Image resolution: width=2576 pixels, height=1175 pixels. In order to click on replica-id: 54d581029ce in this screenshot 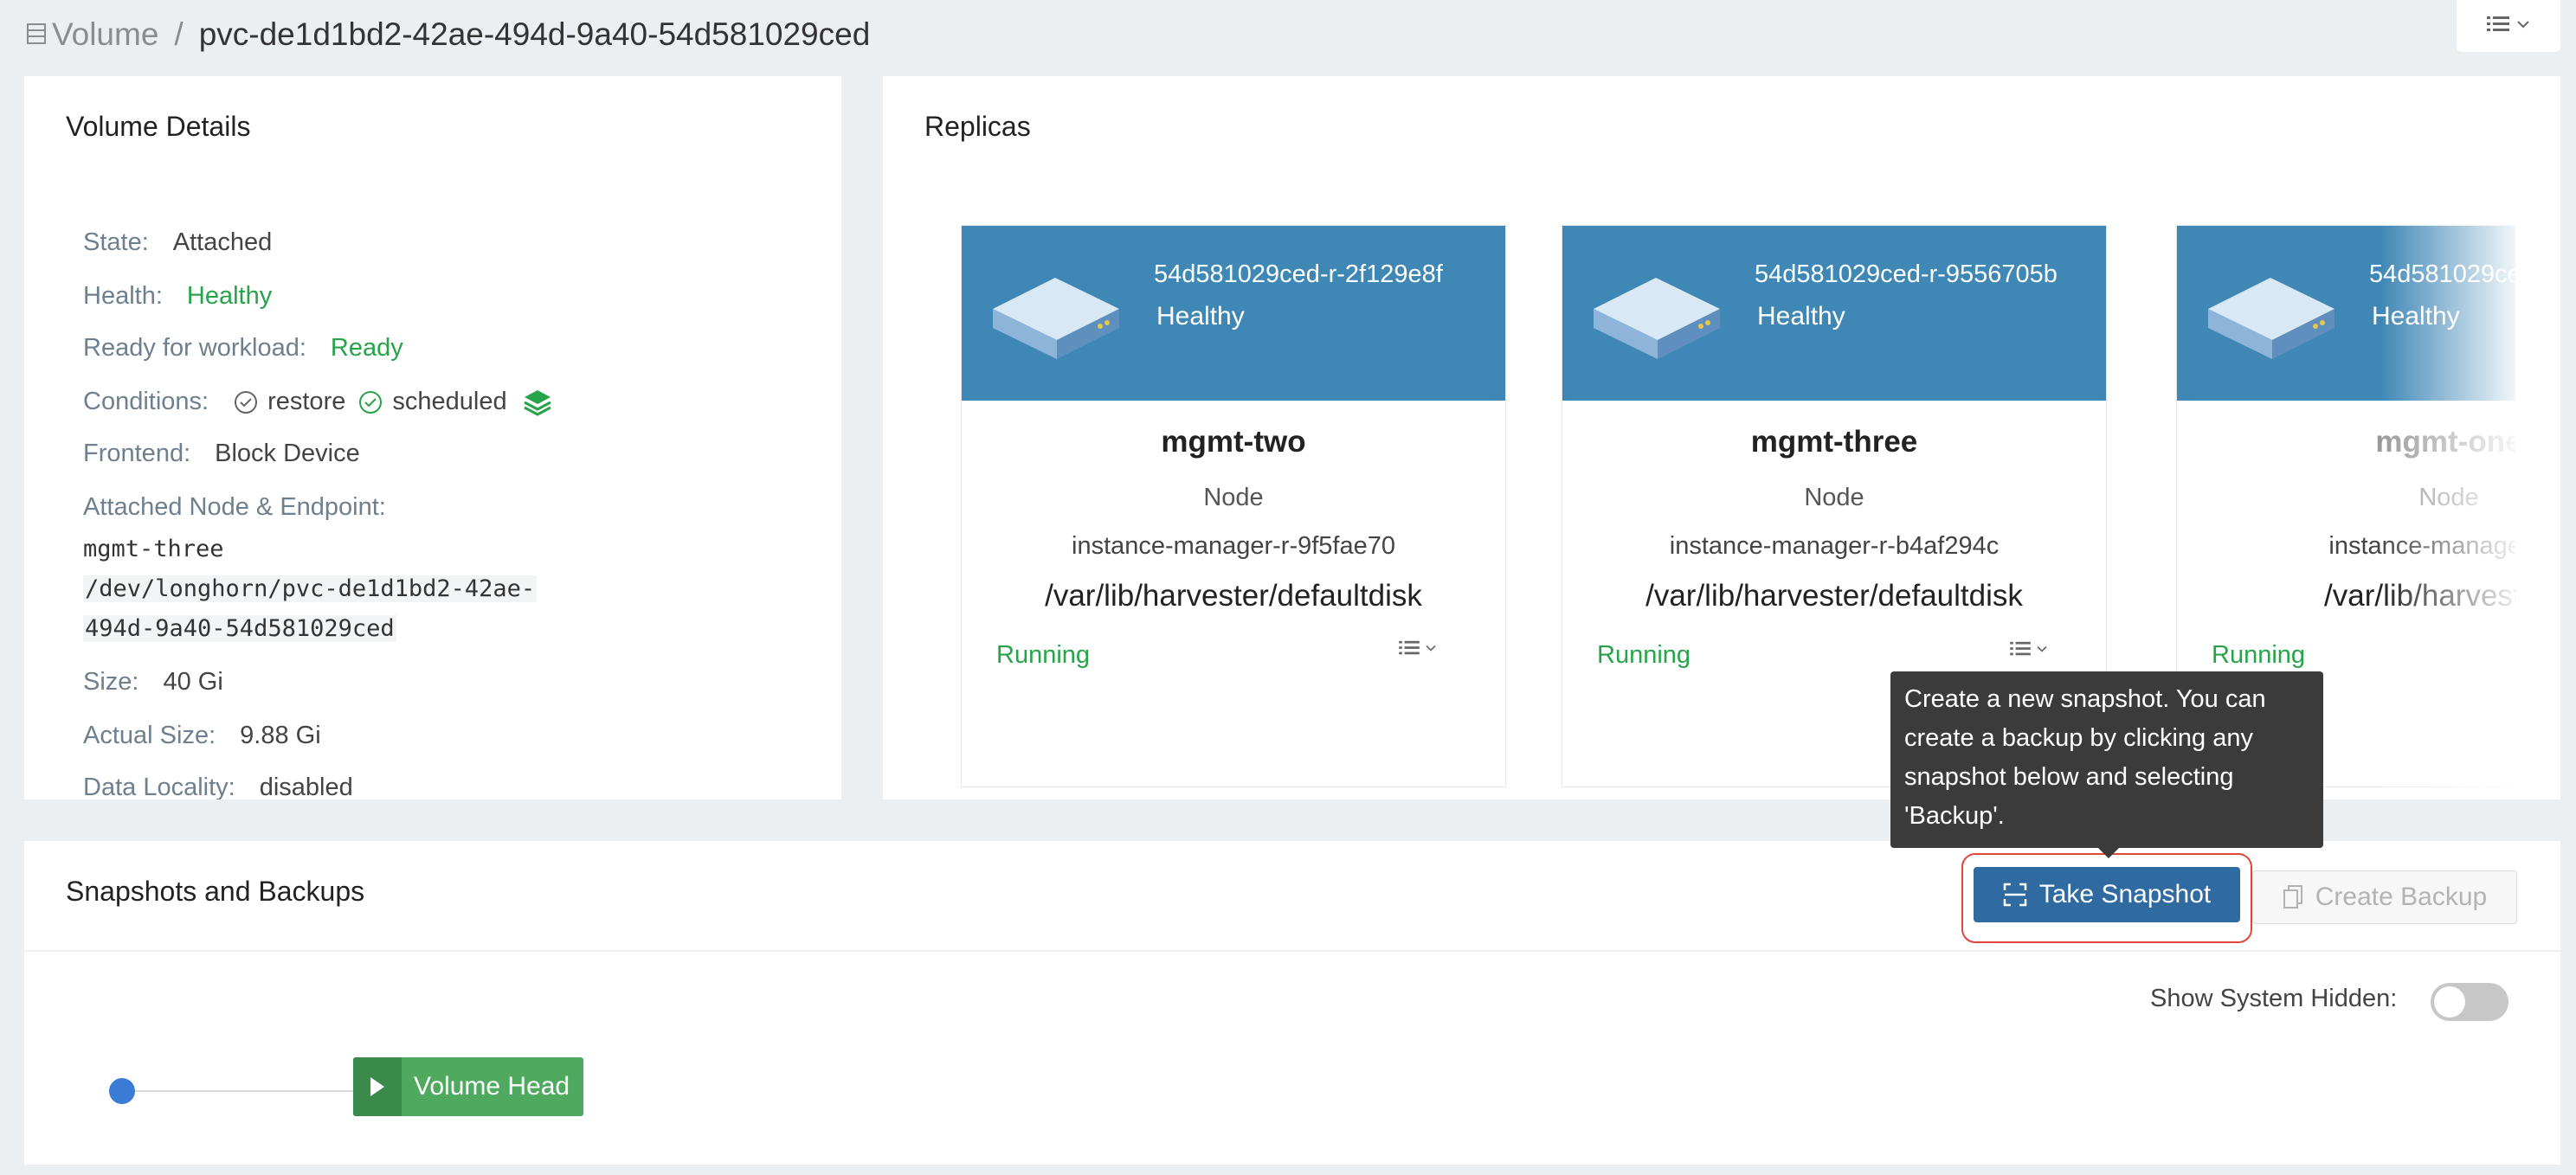, I will do `click(2442, 274)`.